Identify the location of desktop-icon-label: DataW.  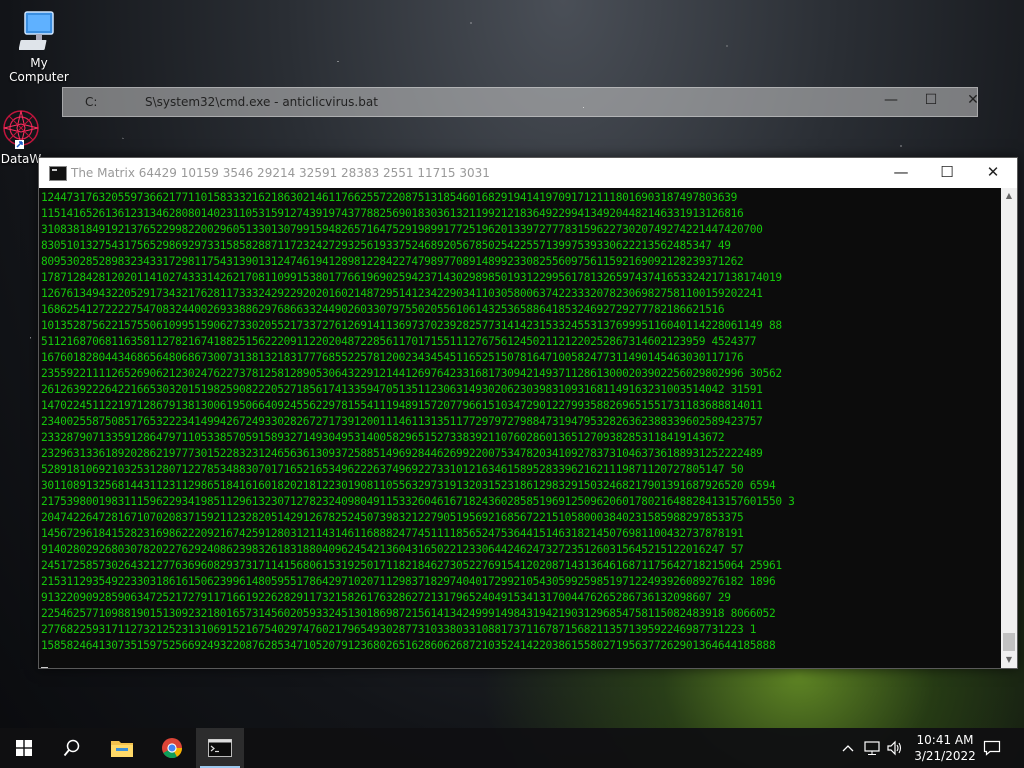
(21, 159).